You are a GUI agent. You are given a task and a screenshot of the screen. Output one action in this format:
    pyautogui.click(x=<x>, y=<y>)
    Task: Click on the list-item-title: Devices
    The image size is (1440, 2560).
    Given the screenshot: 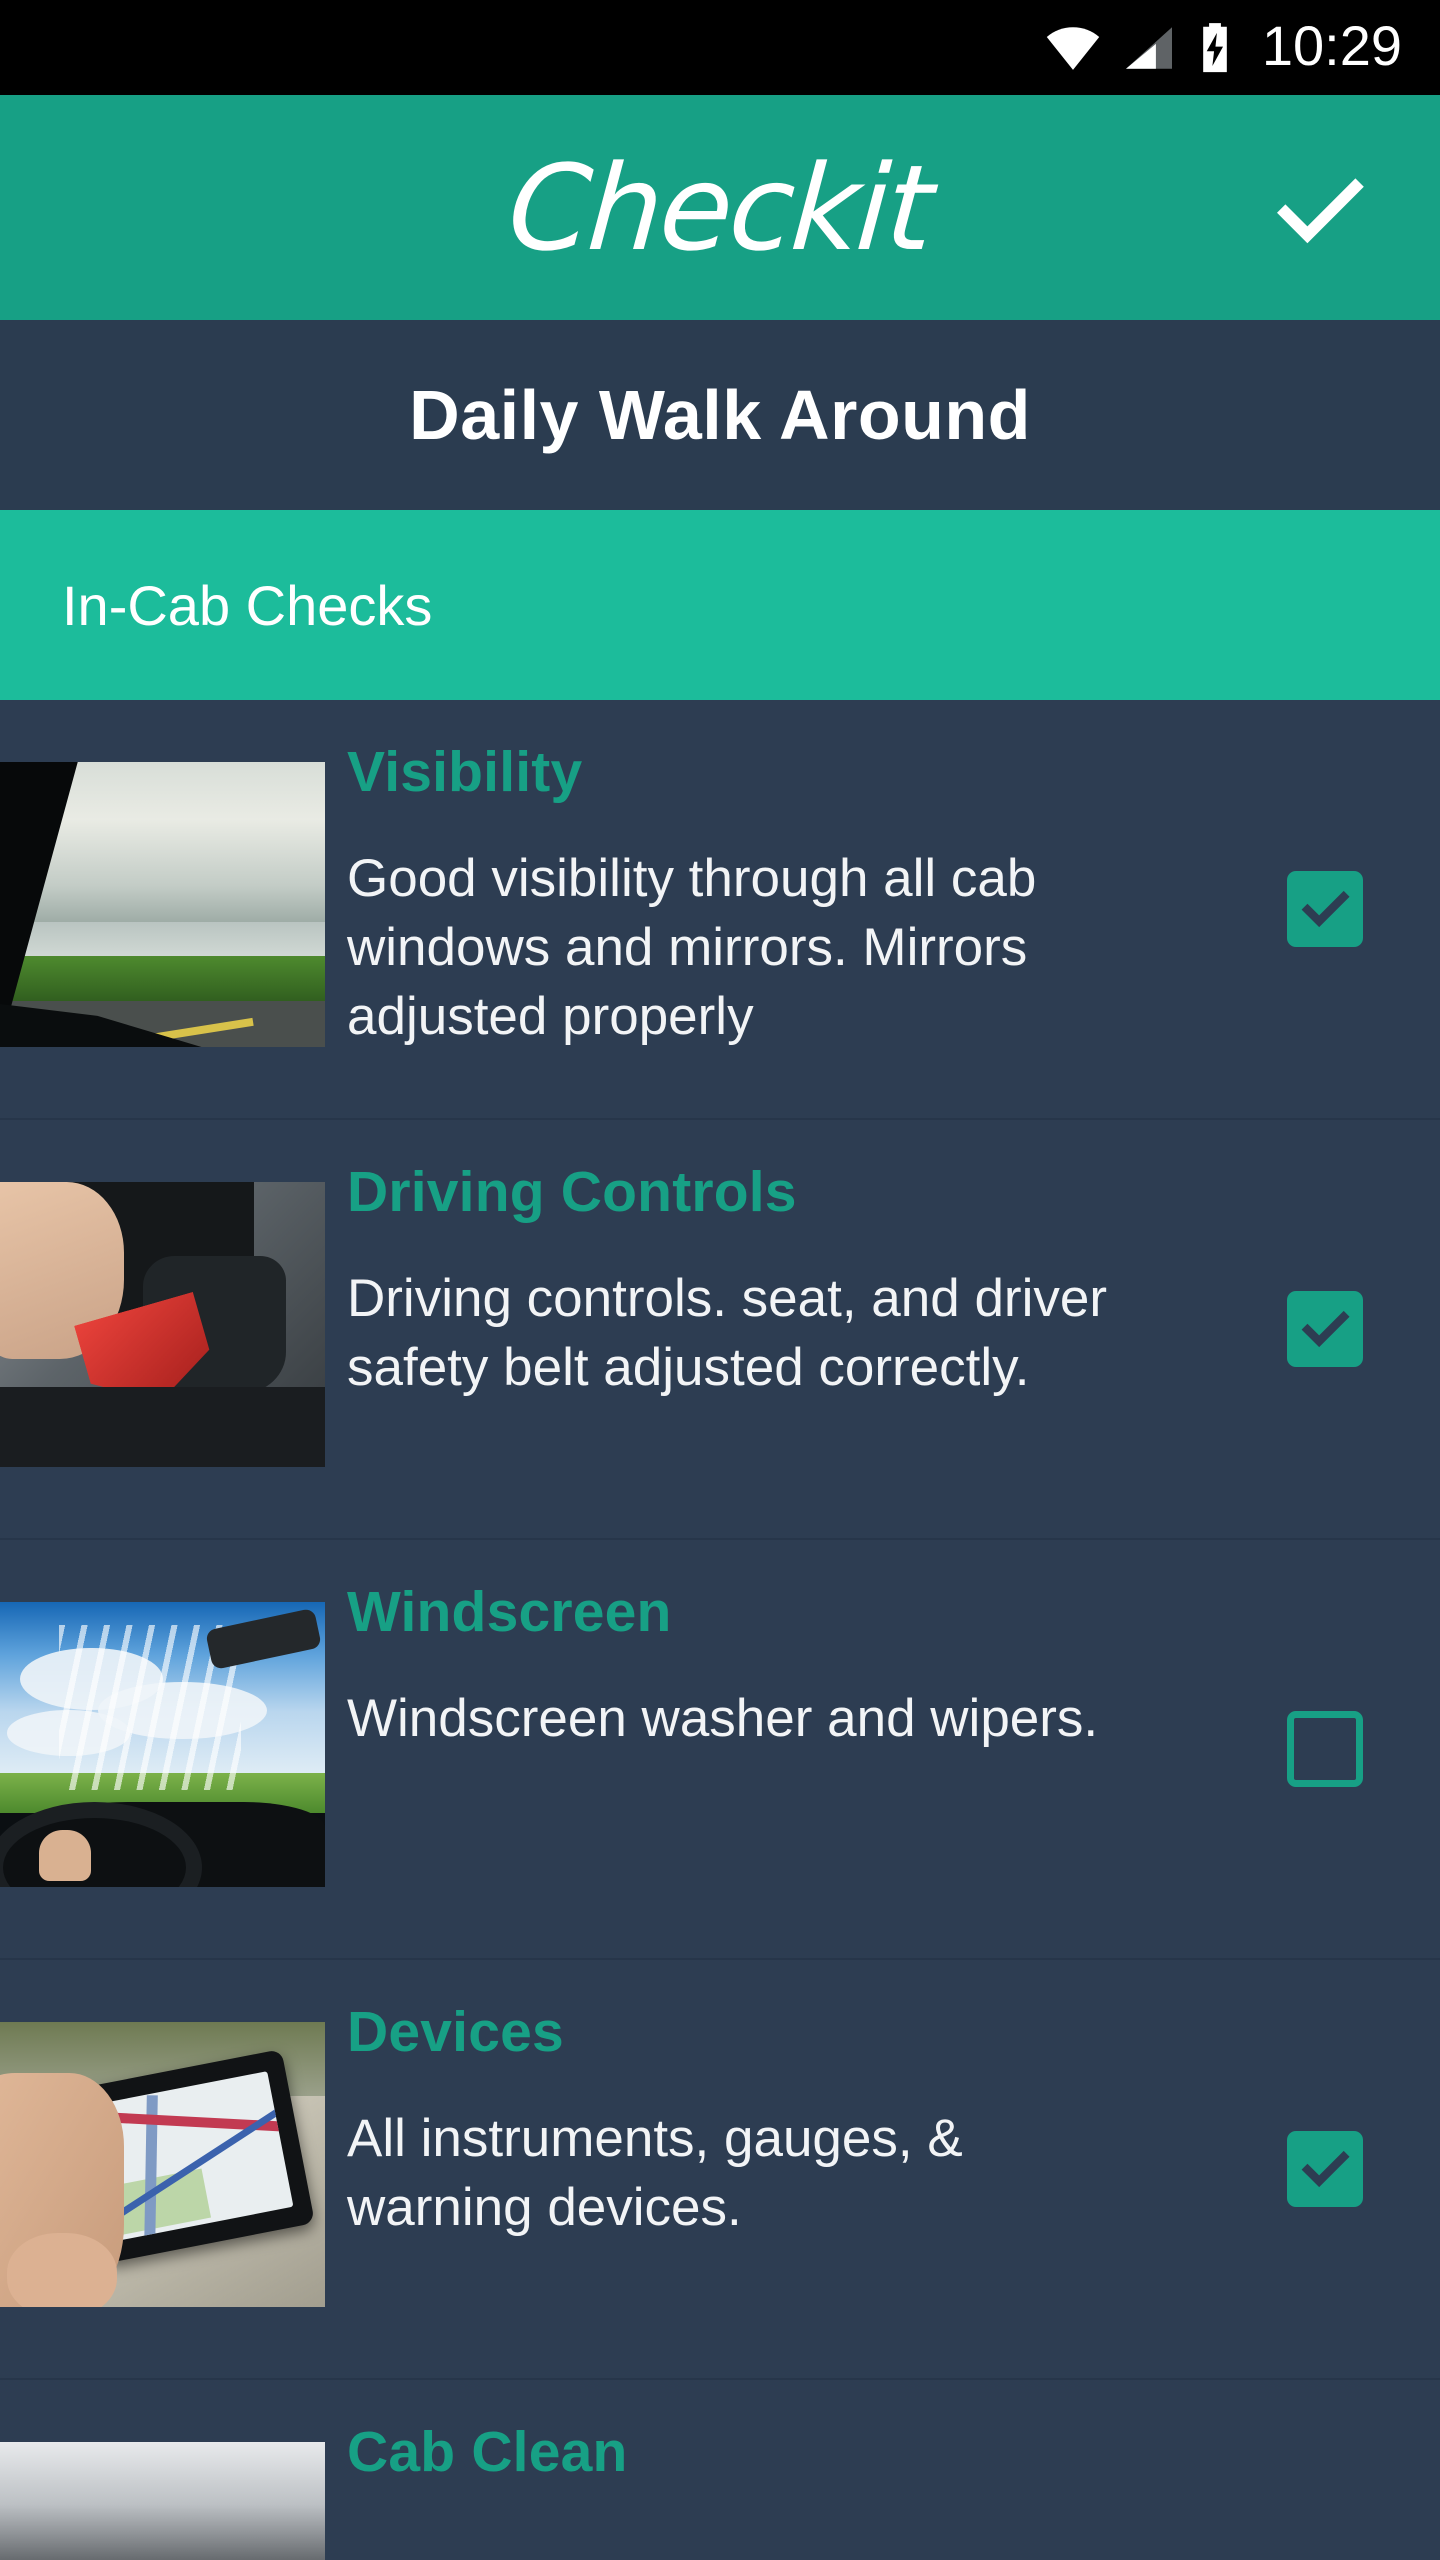 What is the action you would take?
    pyautogui.click(x=455, y=2032)
    